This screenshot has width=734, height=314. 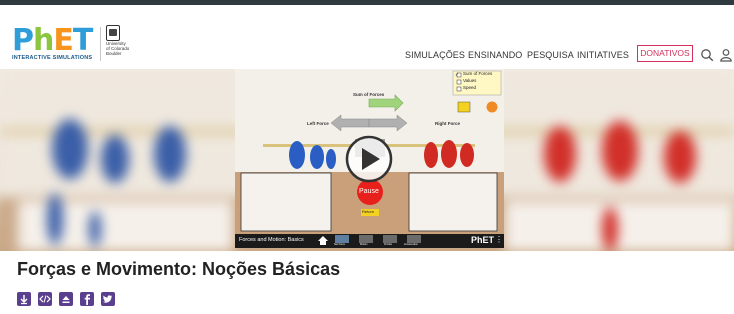 What do you see at coordinates (118, 48) in the screenshot?
I see `cu-text: University of Colorado Boulder` at bounding box center [118, 48].